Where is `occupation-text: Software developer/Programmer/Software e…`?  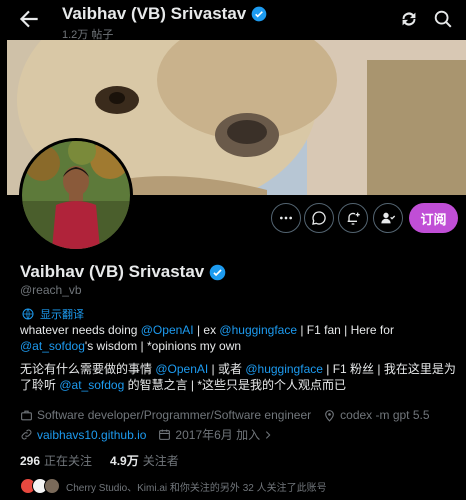 occupation-text: Software developer/Programmer/Software e… is located at coordinates (174, 415).